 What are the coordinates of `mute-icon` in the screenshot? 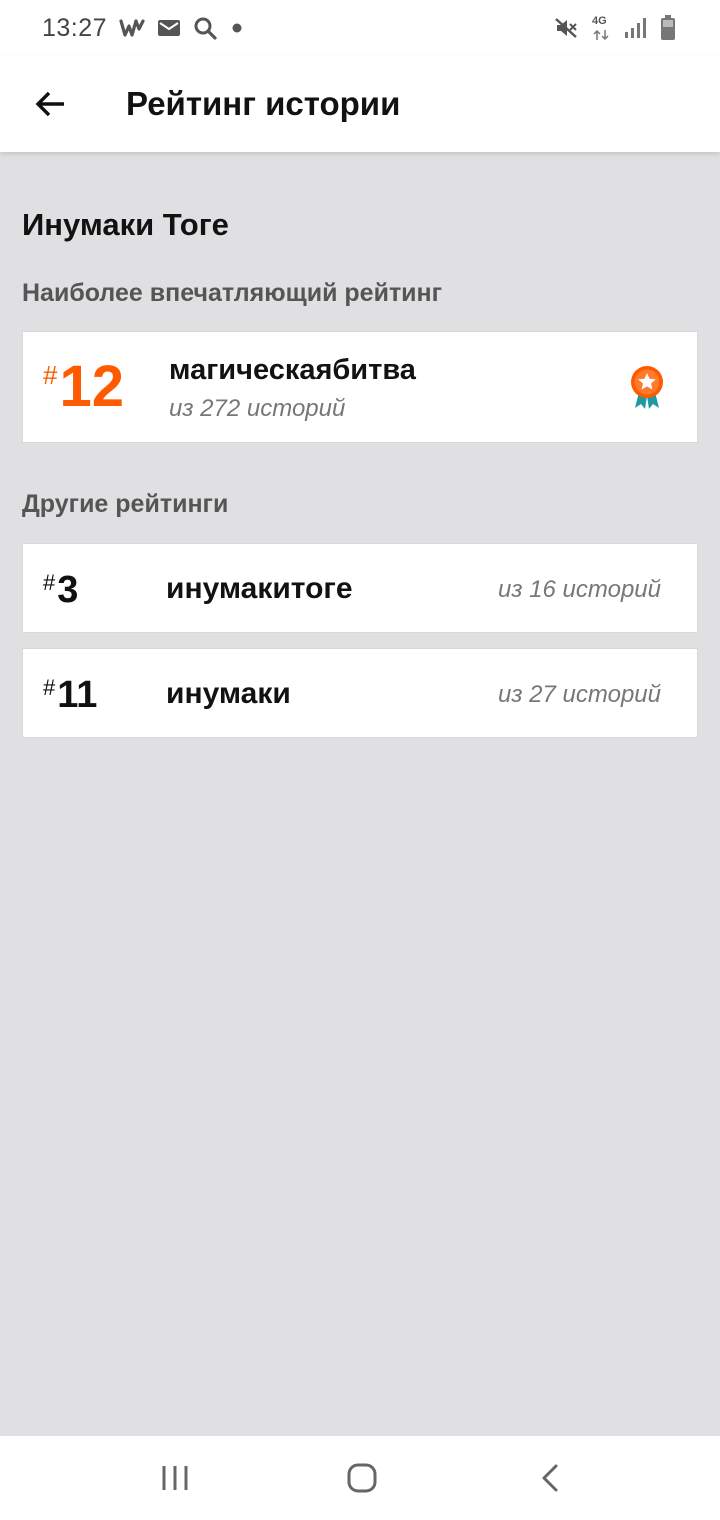 It's located at (566, 28).